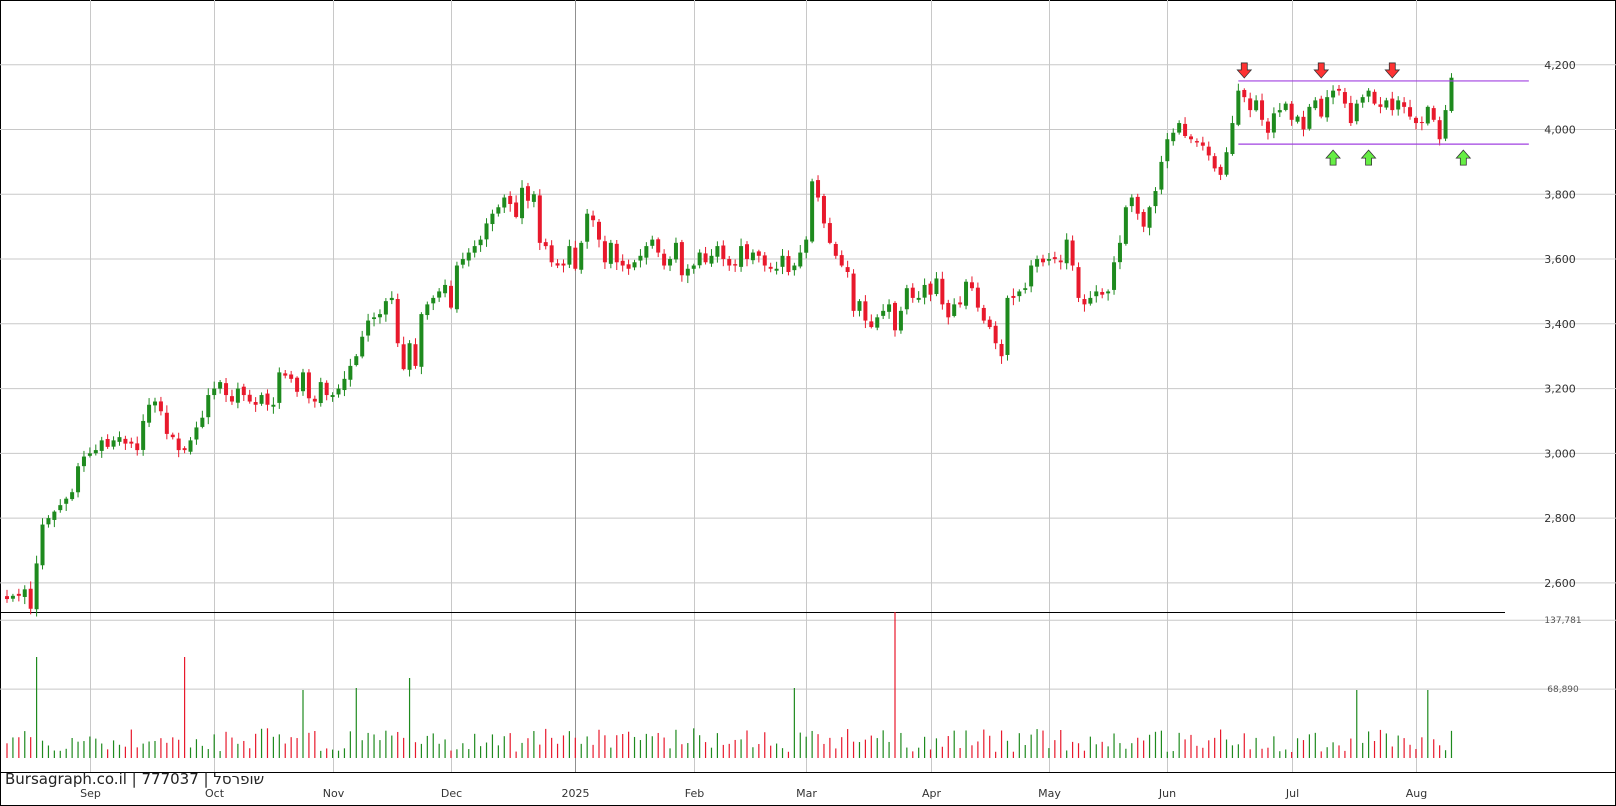  I want to click on month-tick-label: Sep, so click(90, 793).